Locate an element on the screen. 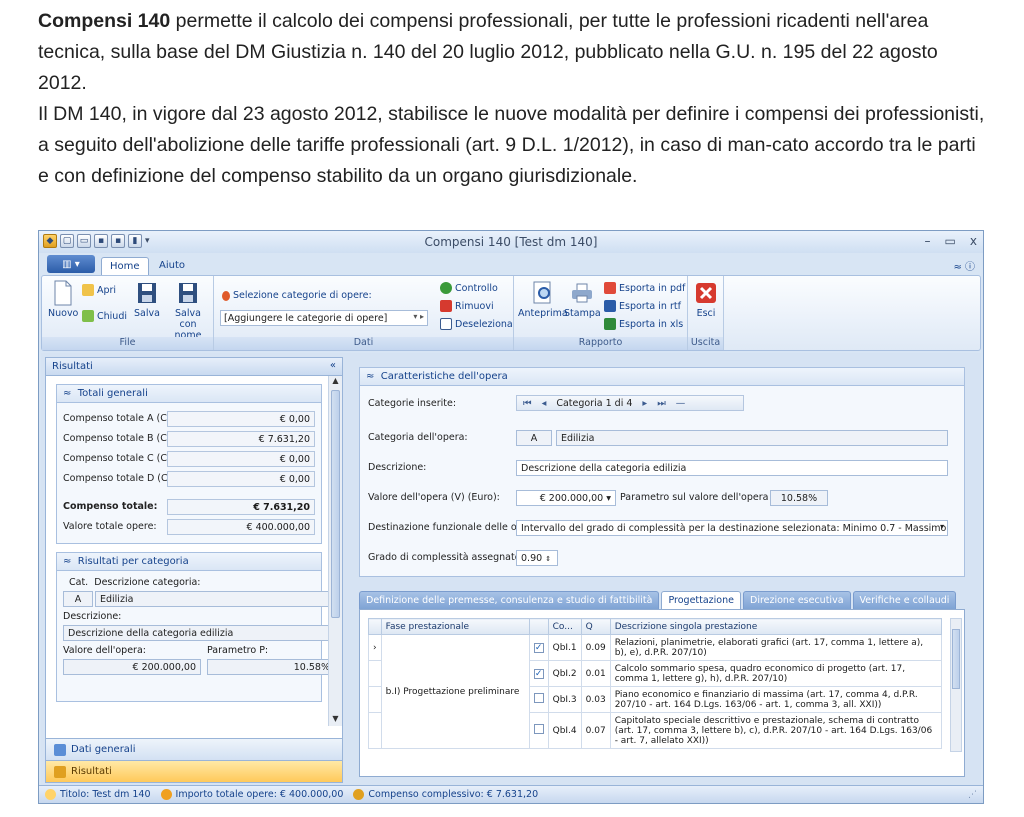 This screenshot has width=1024, height=817. file-menu-button: ▥ ▾ is located at coordinates (71, 264).